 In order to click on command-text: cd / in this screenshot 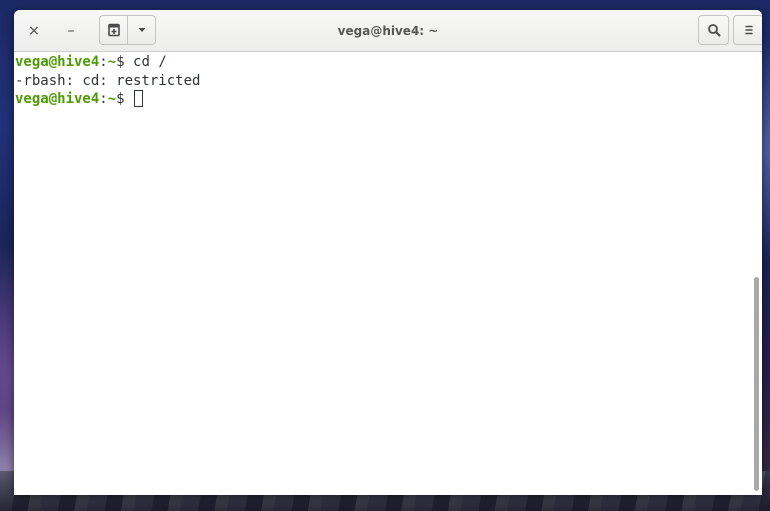, I will do `click(150, 62)`.